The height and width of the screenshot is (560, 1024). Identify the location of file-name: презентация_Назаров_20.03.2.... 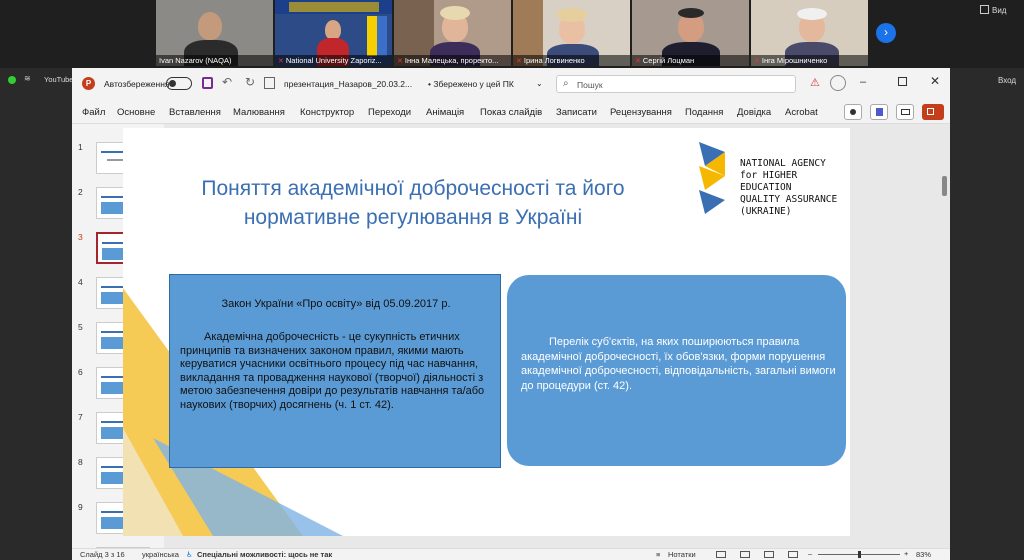
(348, 84).